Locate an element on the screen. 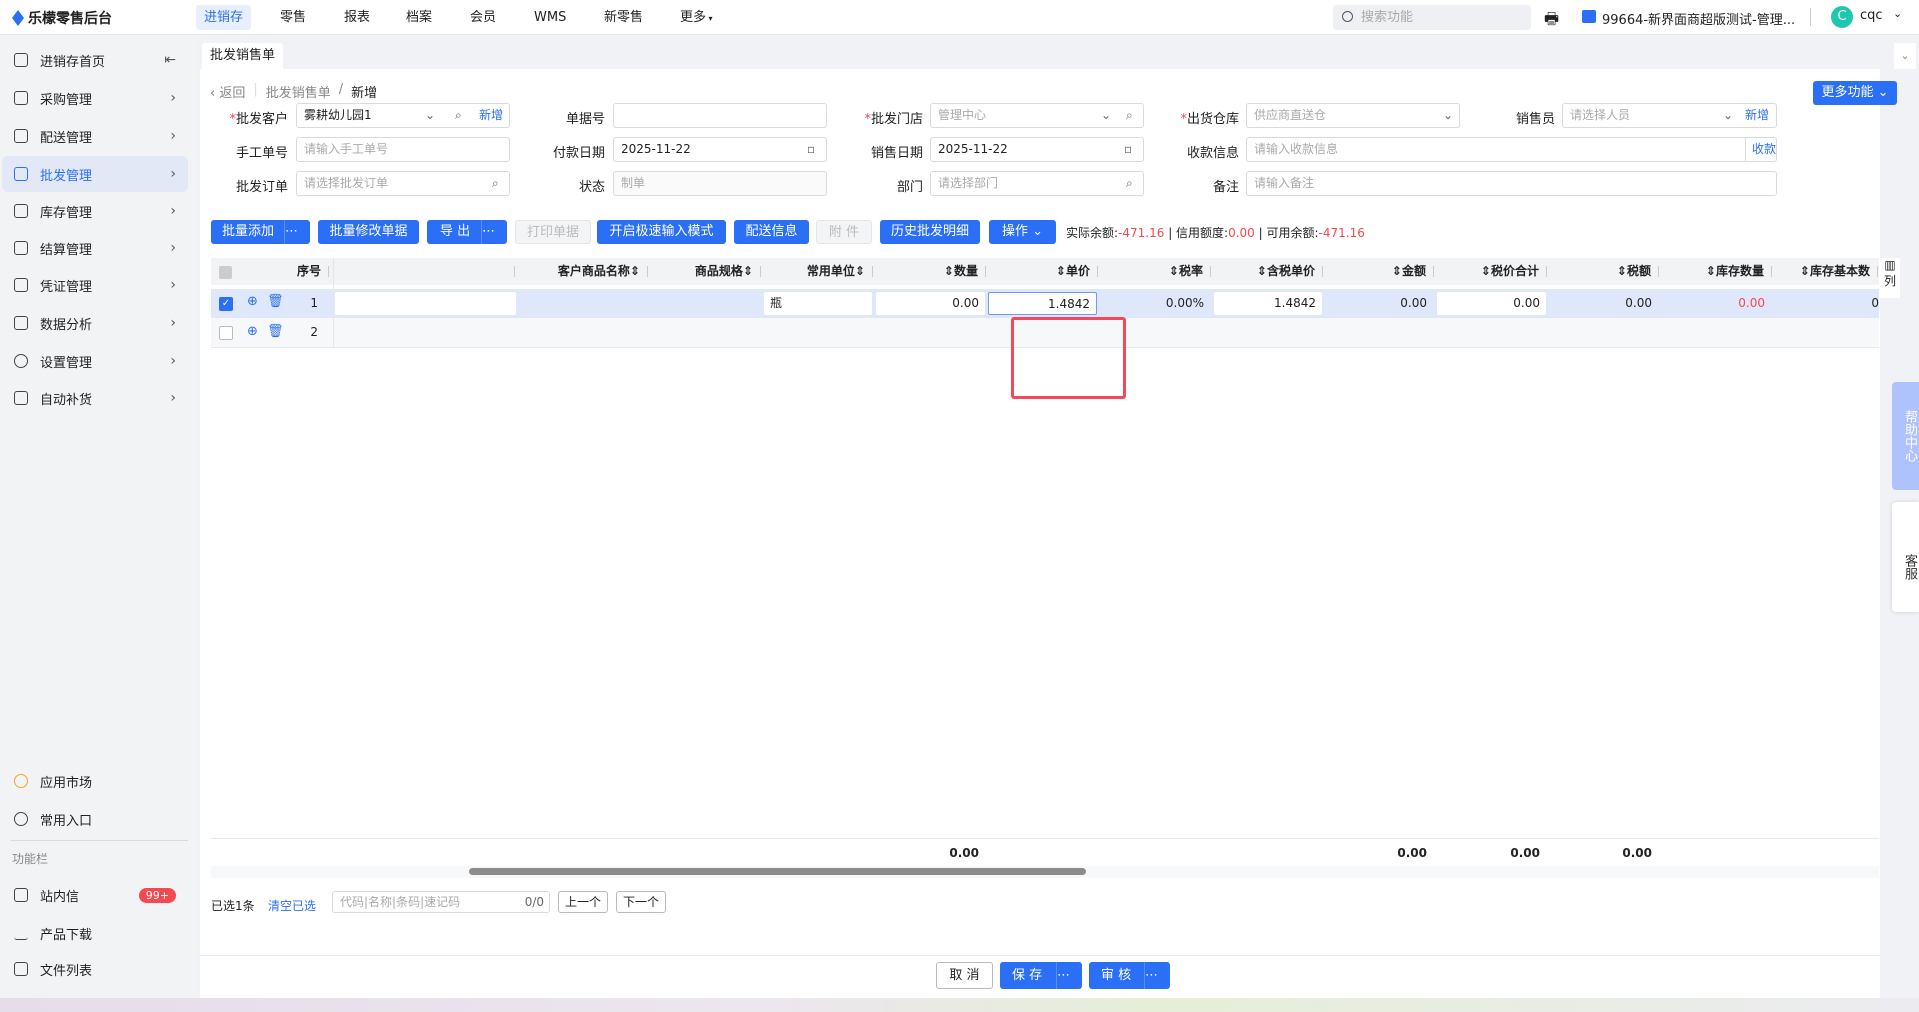 The image size is (1919, 1012). doc-no-input is located at coordinates (720, 115).